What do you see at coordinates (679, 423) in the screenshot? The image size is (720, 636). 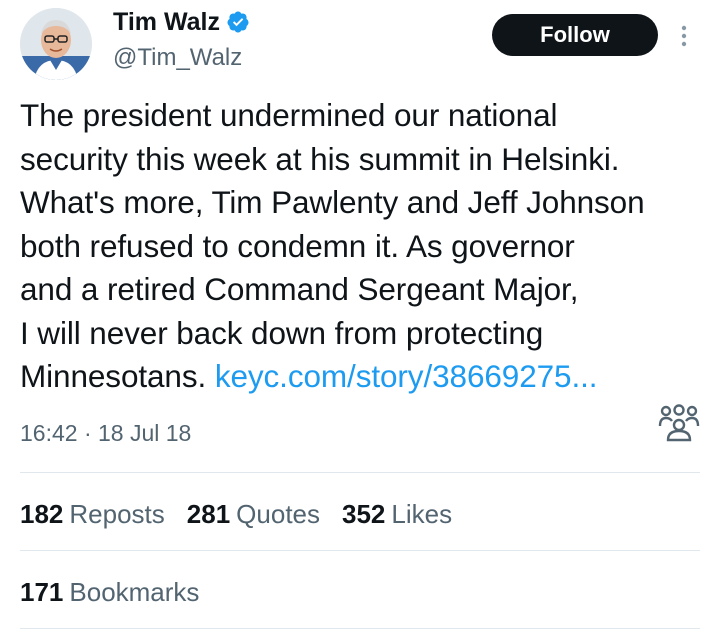 I see `people-icon` at bounding box center [679, 423].